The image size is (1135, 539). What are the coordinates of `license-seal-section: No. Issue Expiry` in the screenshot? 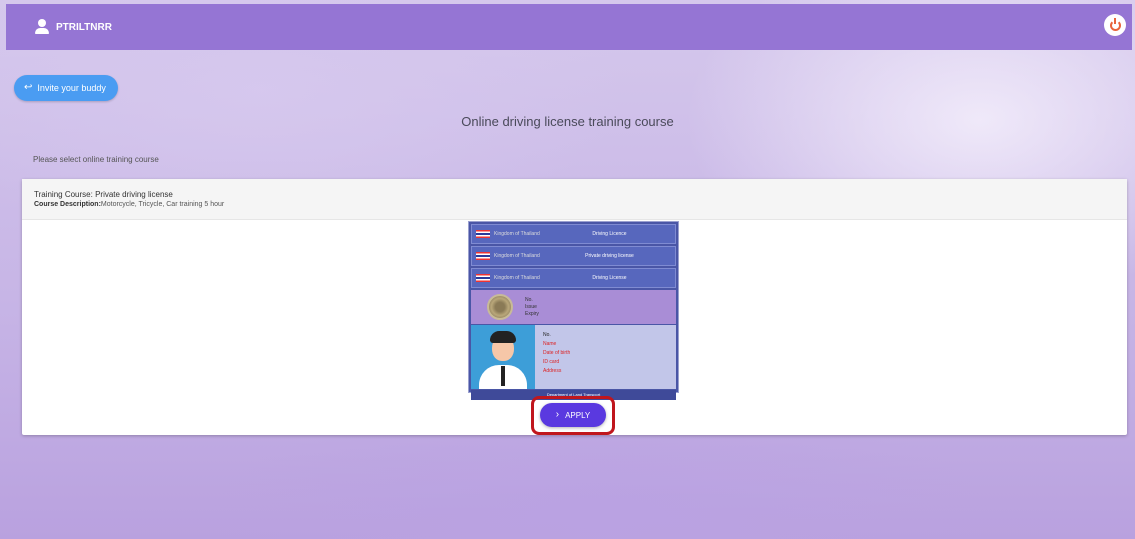 It's located at (573, 307).